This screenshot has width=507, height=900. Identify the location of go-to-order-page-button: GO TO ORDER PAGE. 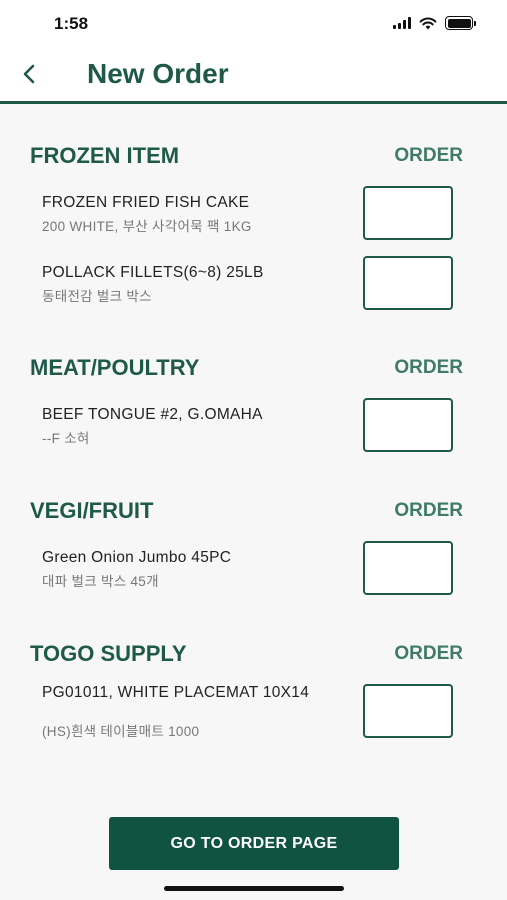
(254, 843).